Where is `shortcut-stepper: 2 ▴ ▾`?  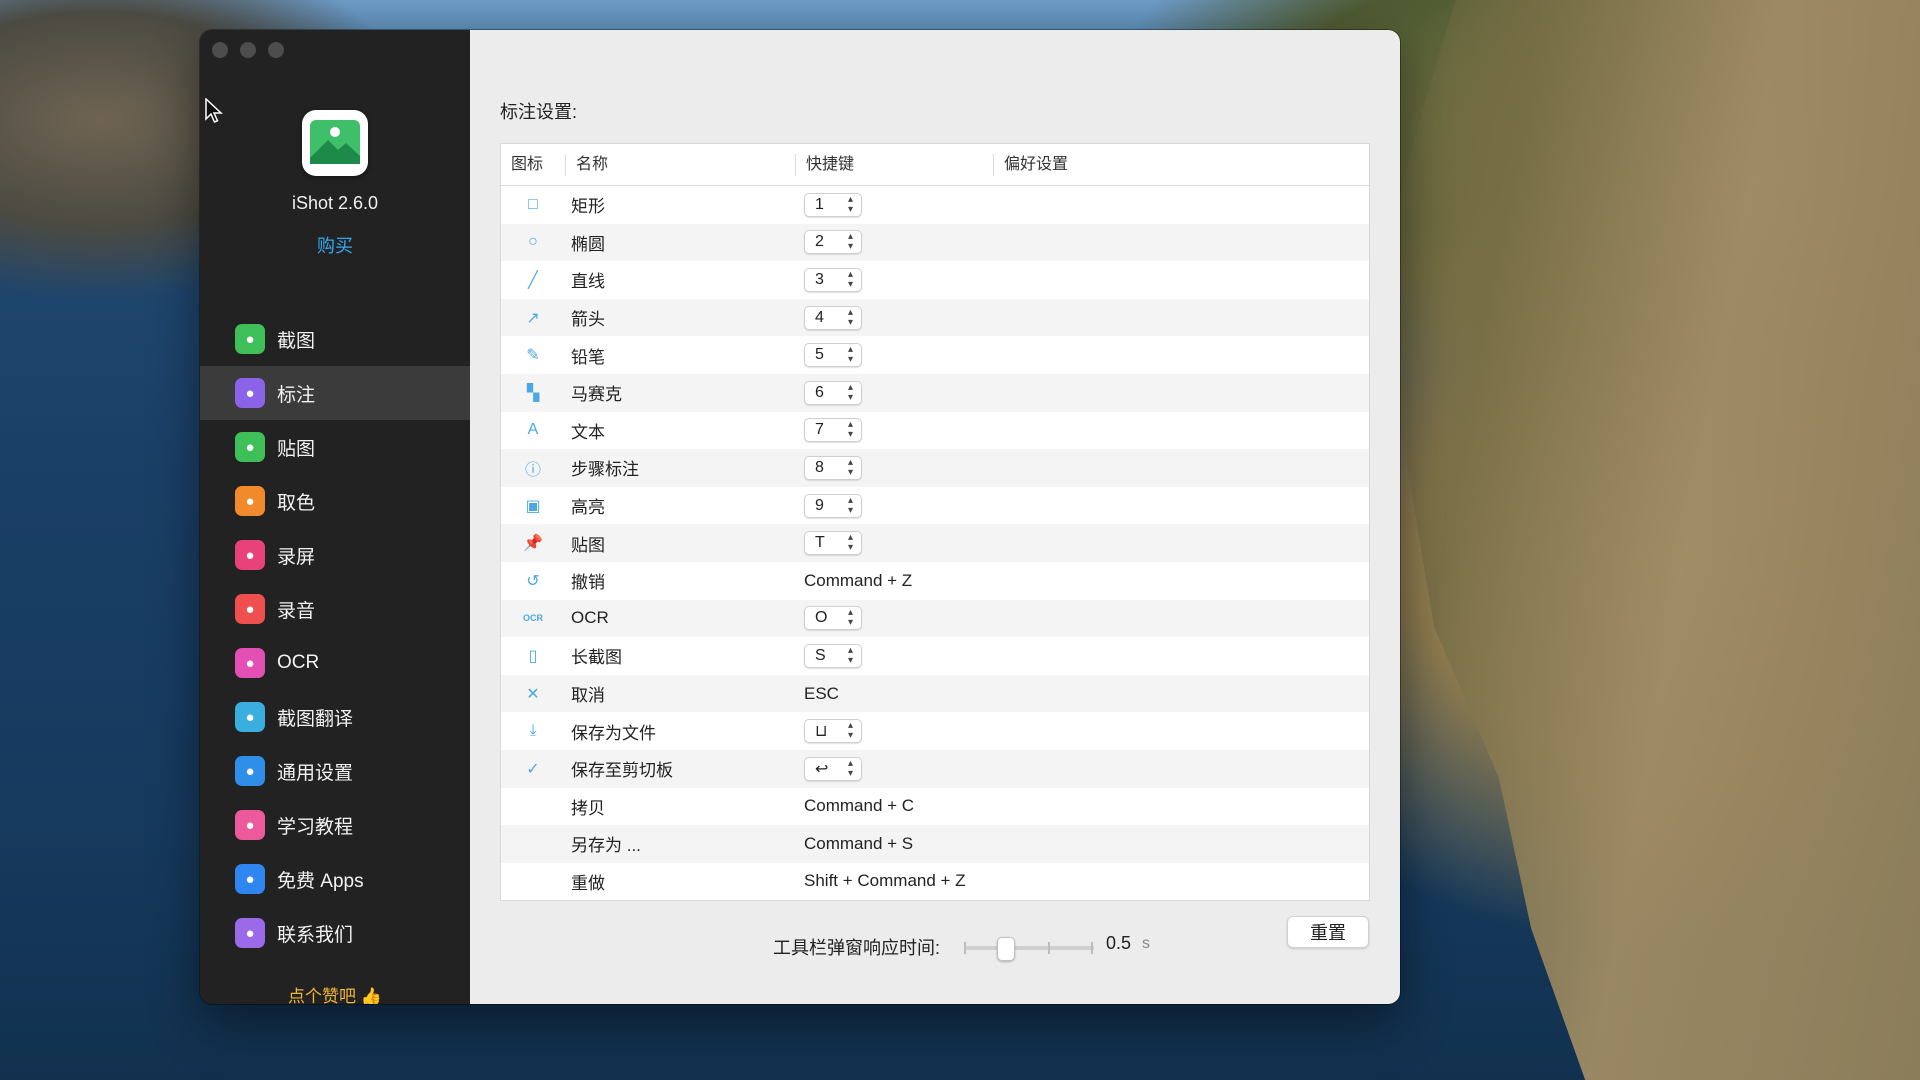
shortcut-stepper: 2 ▴ ▾ is located at coordinates (833, 242).